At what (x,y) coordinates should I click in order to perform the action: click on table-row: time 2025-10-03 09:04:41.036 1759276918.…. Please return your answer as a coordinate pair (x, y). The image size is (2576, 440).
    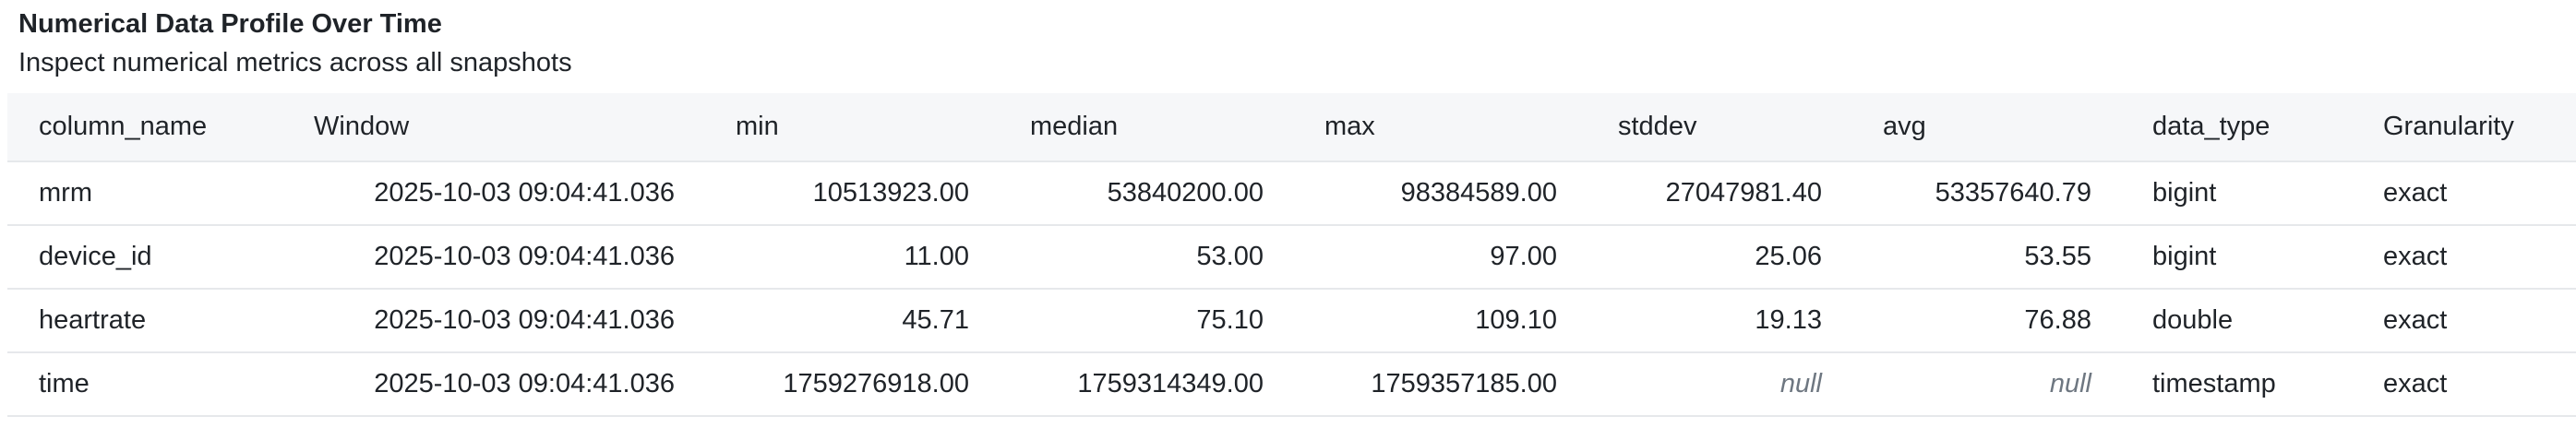
    Looking at the image, I should click on (1292, 384).